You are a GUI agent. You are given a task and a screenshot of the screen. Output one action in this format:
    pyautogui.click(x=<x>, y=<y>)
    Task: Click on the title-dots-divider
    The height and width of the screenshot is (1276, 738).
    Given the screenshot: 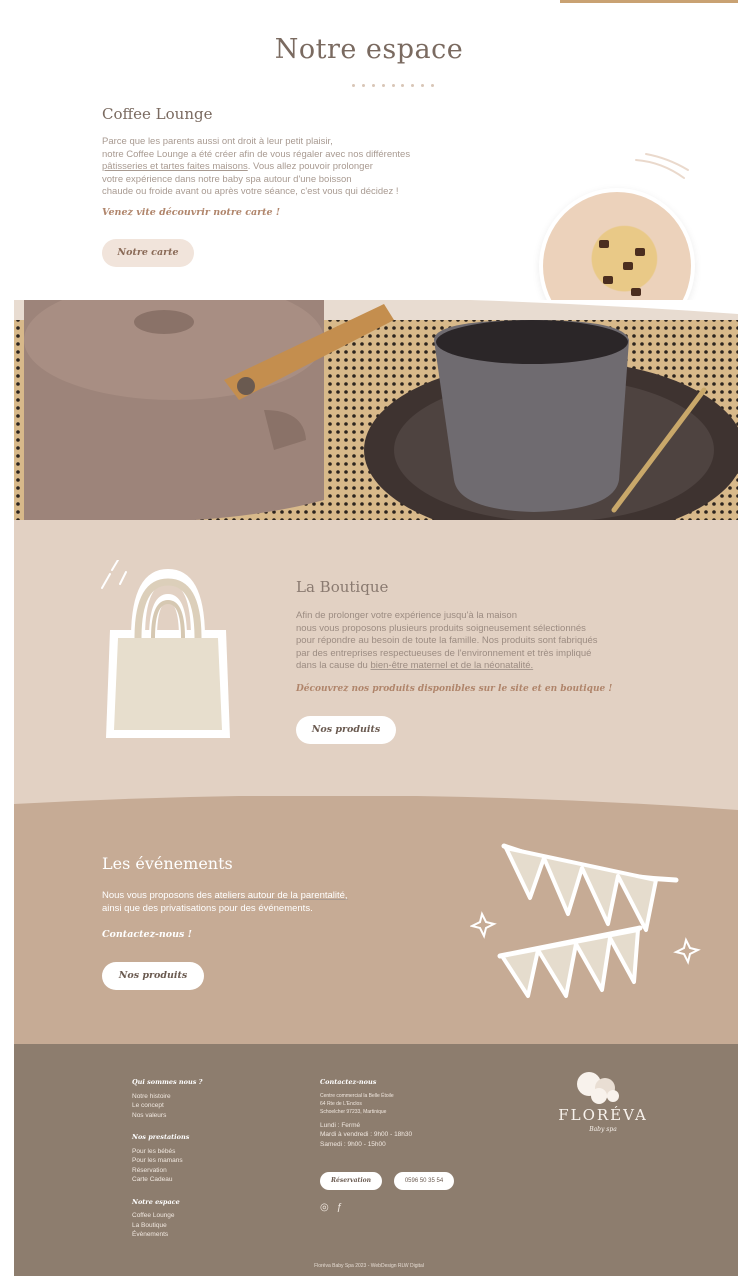 What is the action you would take?
    pyautogui.click(x=393, y=86)
    